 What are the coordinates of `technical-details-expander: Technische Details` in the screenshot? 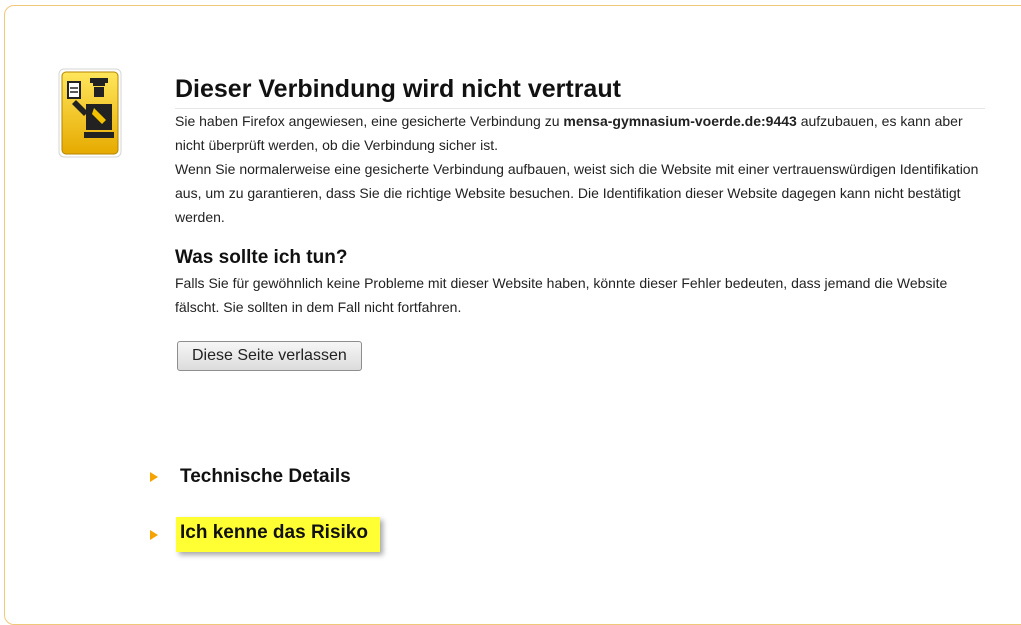 It's located at (250, 477).